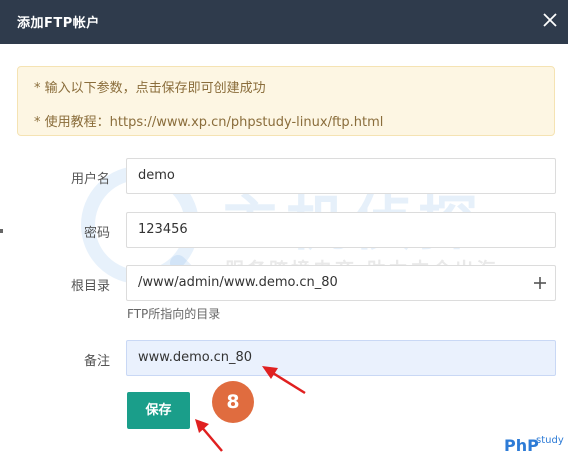 Image resolution: width=568 pixels, height=455 pixels. What do you see at coordinates (58, 23) in the screenshot?
I see `dialog-title: 添加FTP帐户` at bounding box center [58, 23].